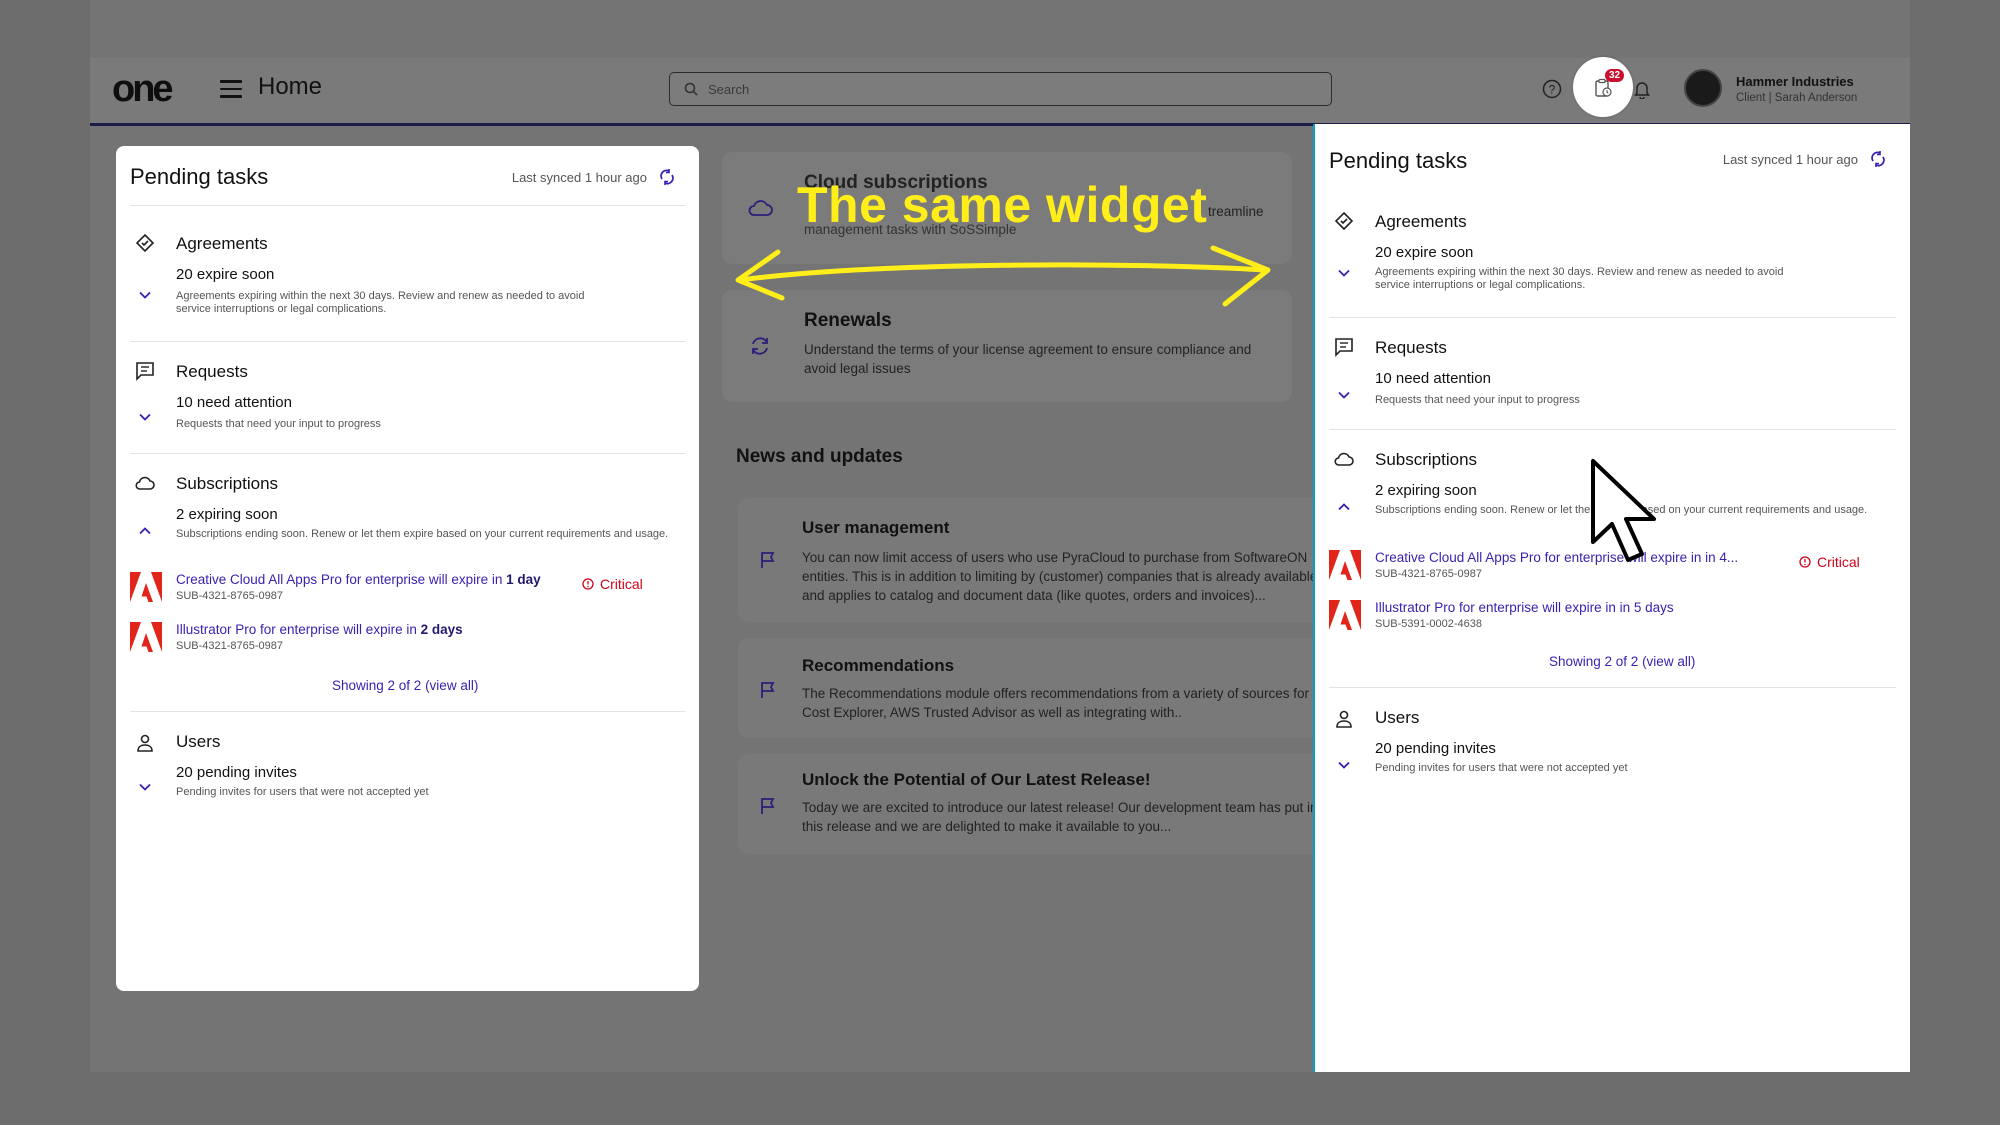  I want to click on tasks-count-badge: 32, so click(1615, 75).